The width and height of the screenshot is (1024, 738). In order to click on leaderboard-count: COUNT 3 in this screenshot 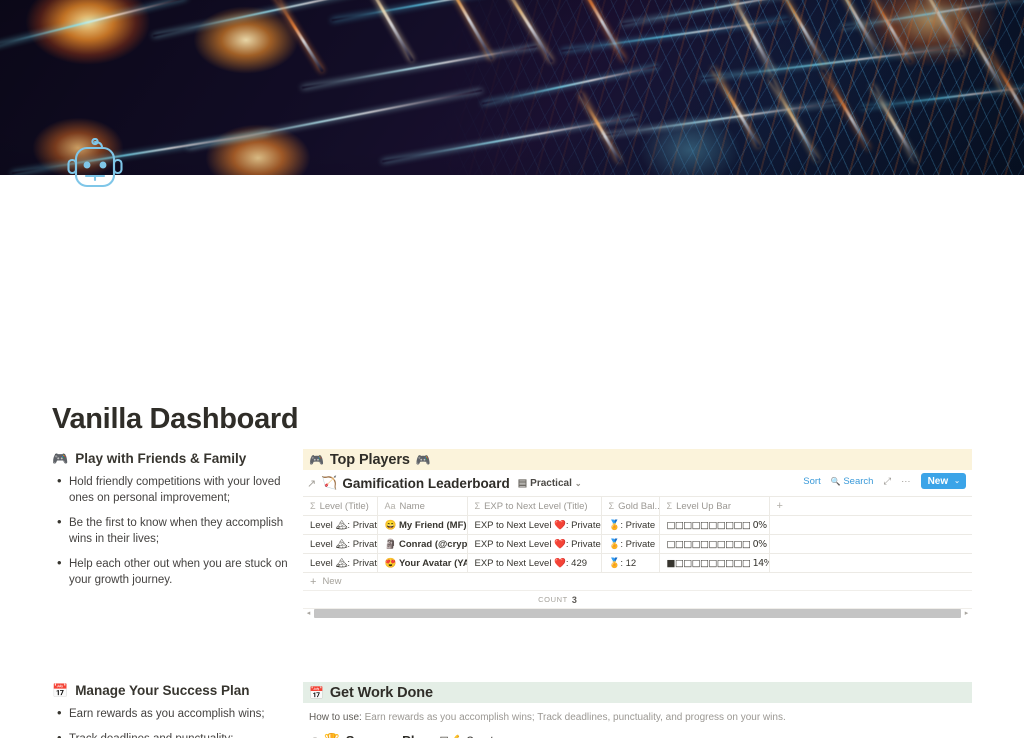, I will do `click(637, 599)`.